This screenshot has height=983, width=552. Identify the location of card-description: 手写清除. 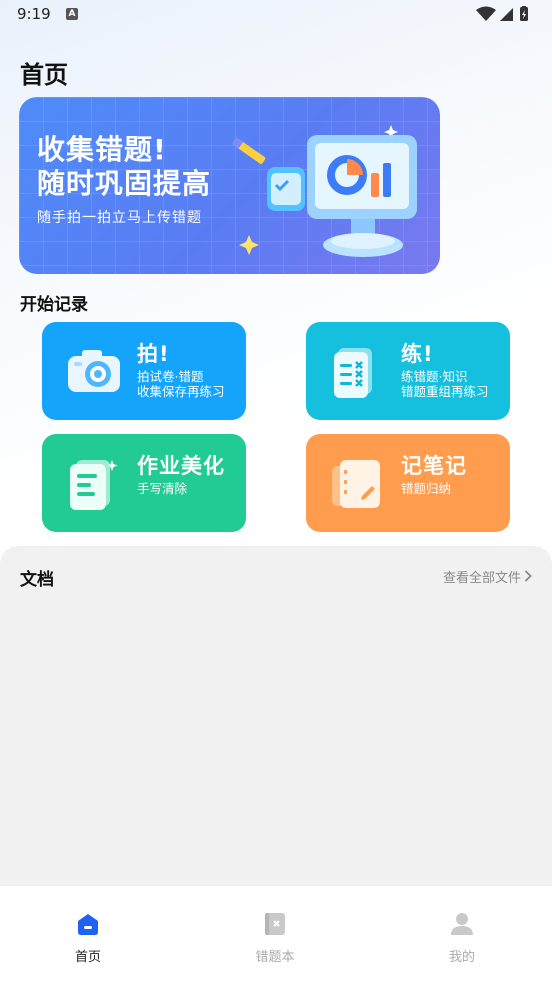
(162, 488).